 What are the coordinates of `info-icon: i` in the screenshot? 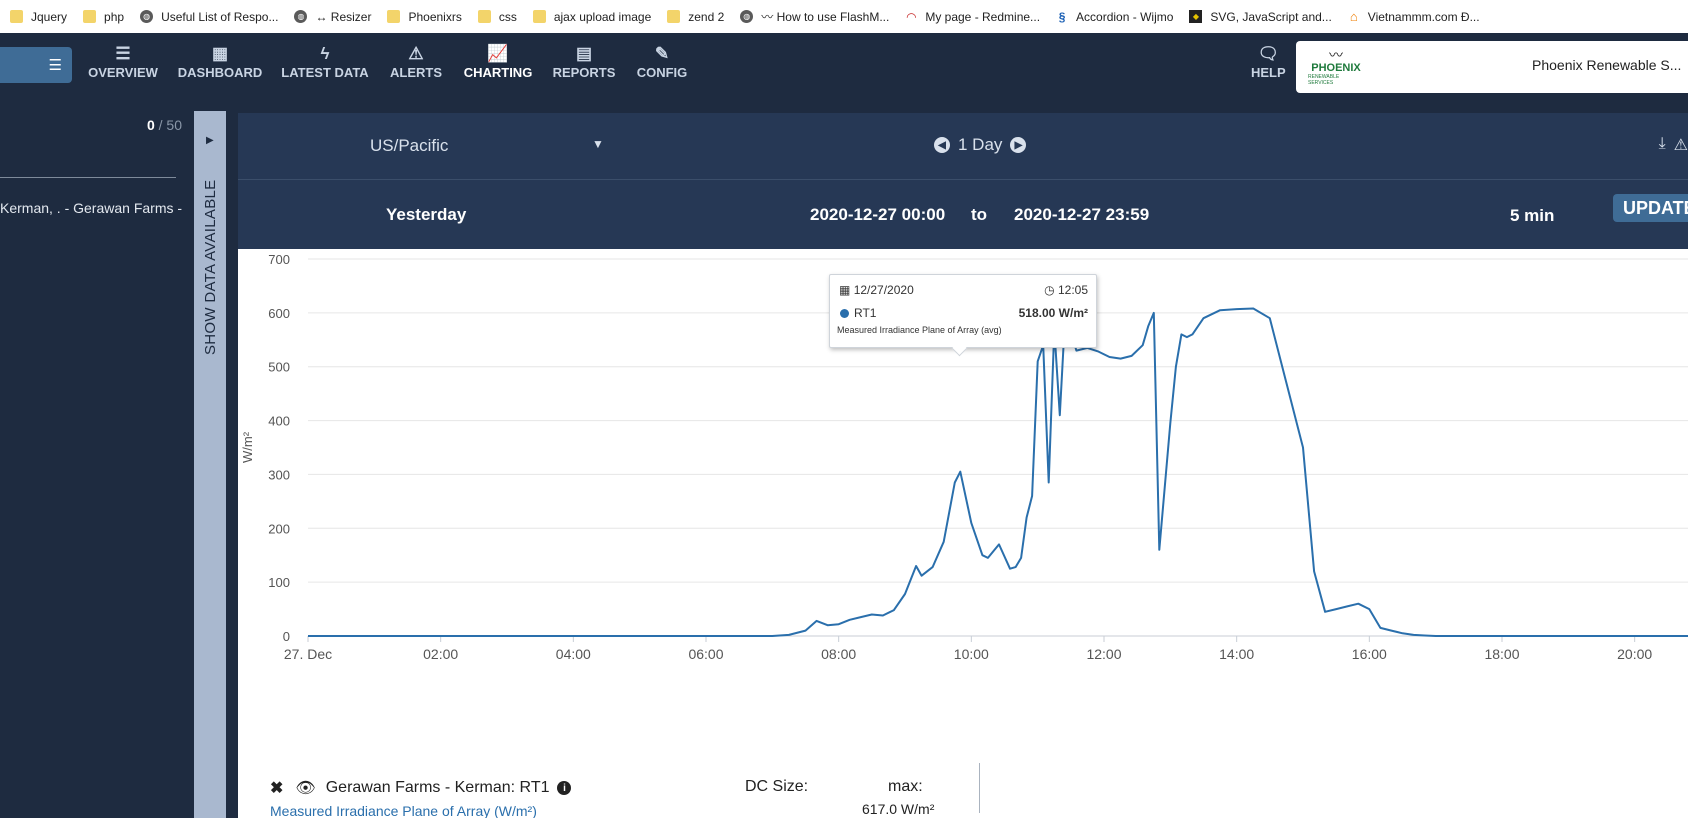 It's located at (564, 788).